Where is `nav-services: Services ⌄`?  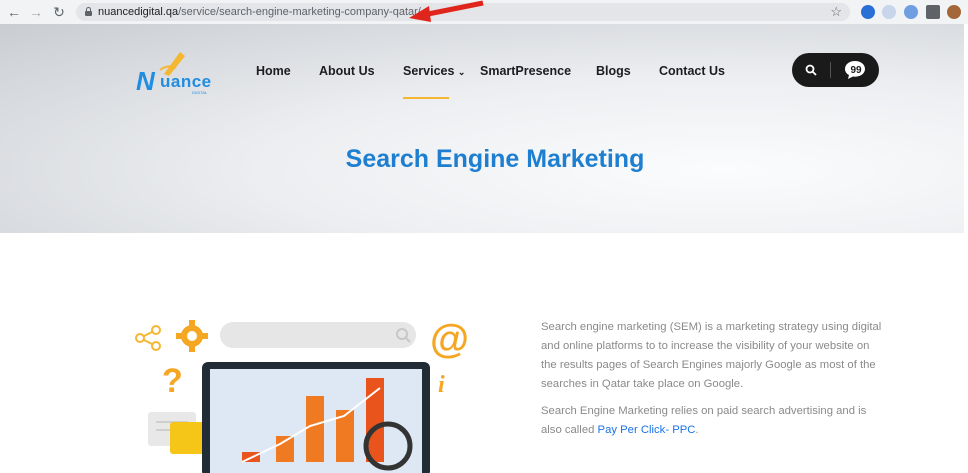 nav-services: Services ⌄ is located at coordinates (434, 71).